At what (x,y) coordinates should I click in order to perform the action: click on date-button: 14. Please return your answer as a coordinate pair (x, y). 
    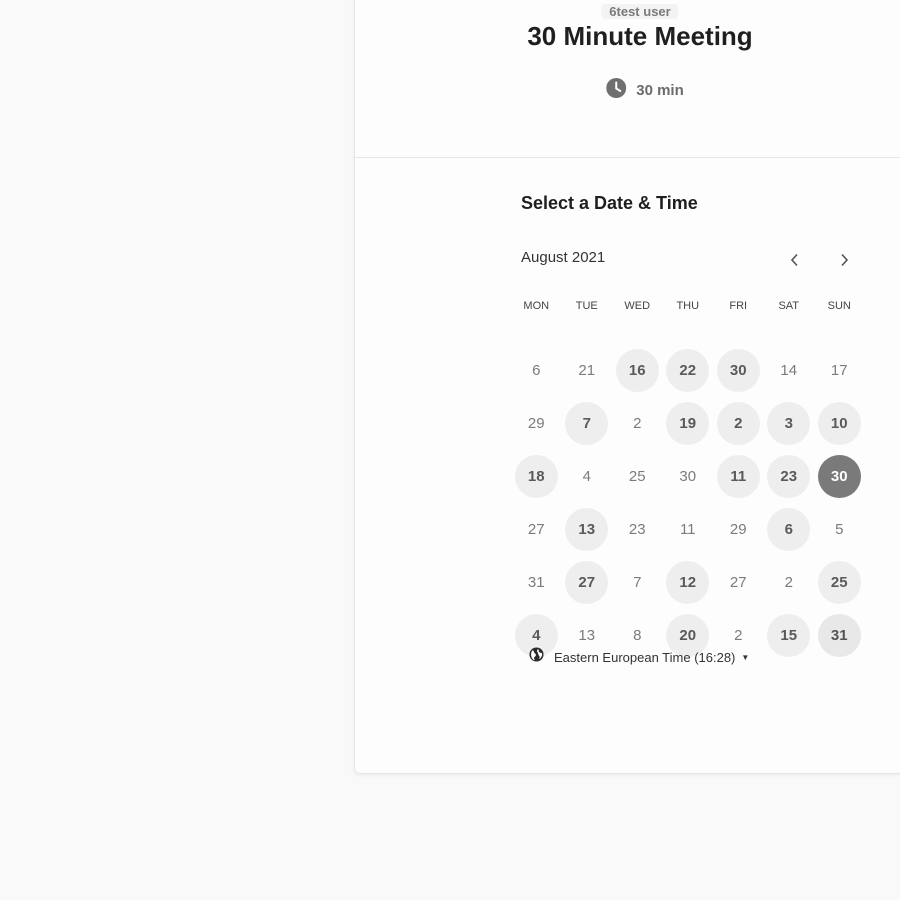
    Looking at the image, I should click on (789, 370).